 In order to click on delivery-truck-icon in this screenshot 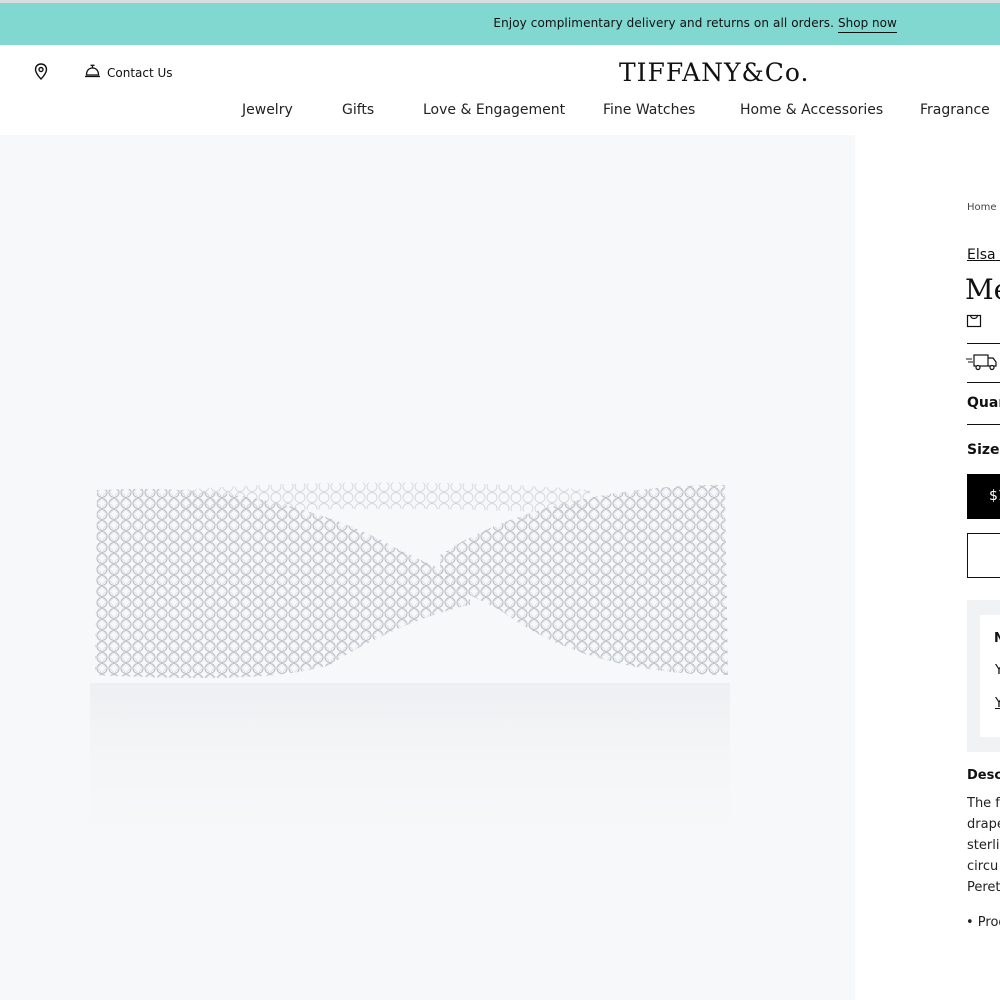, I will do `click(982, 362)`.